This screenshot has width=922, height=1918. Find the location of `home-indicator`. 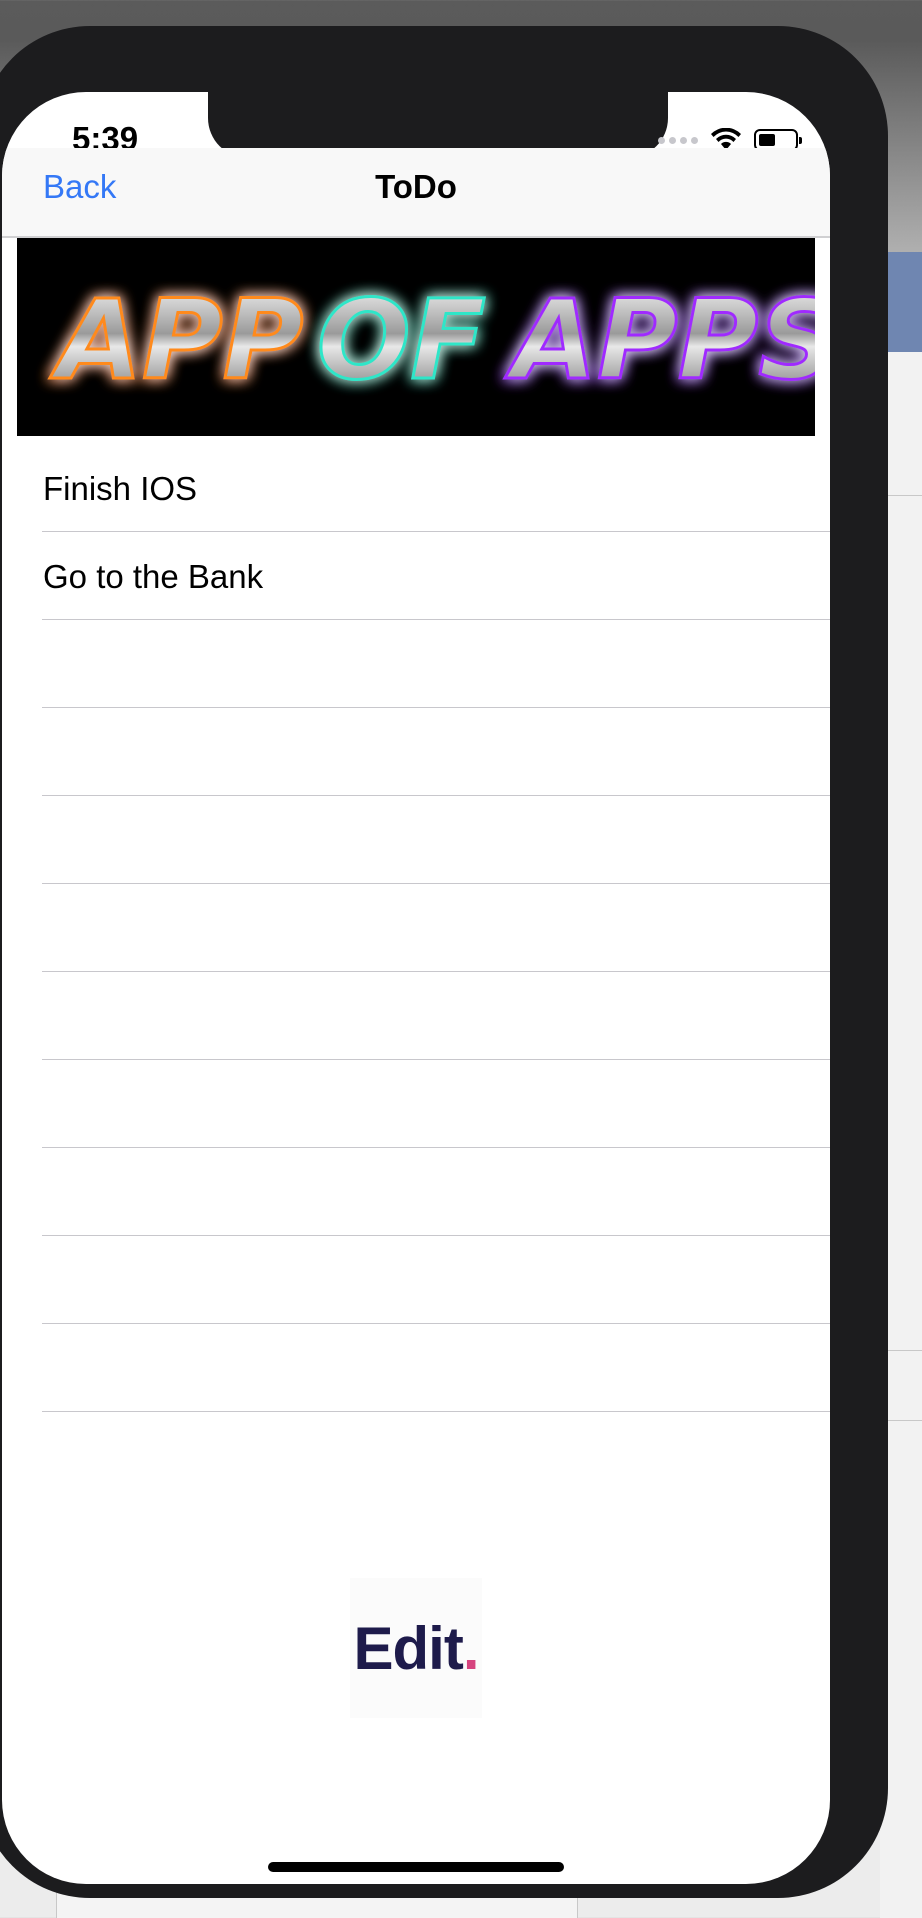

home-indicator is located at coordinates (416, 1867).